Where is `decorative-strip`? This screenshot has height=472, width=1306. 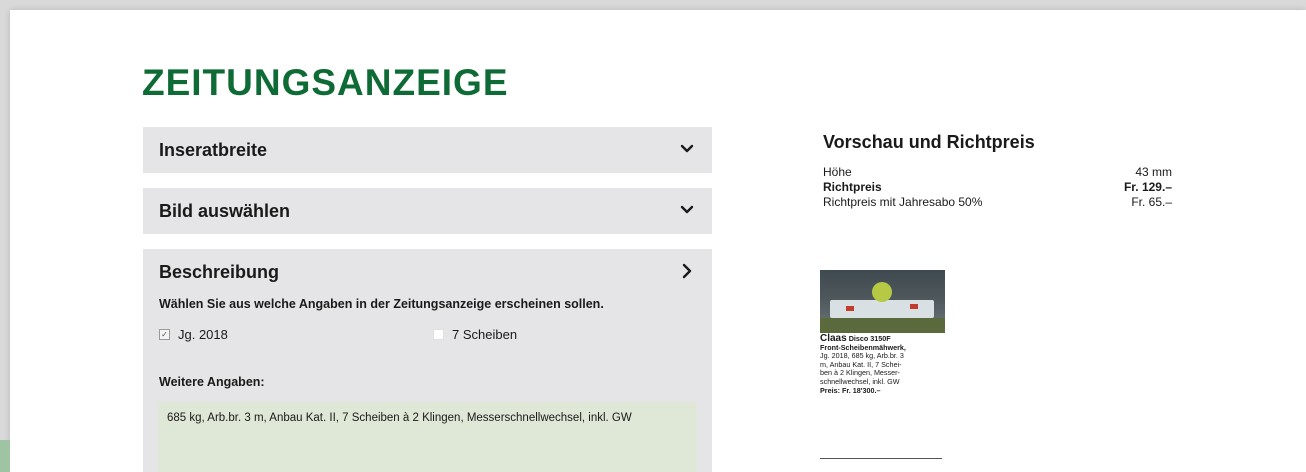 decorative-strip is located at coordinates (5, 456).